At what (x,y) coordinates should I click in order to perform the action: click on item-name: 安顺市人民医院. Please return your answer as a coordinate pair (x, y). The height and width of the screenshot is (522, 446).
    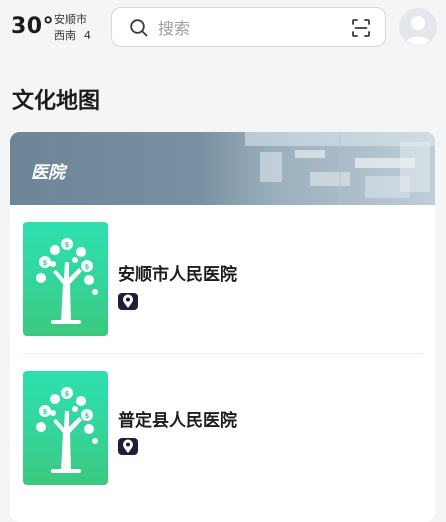
    Looking at the image, I should click on (177, 275).